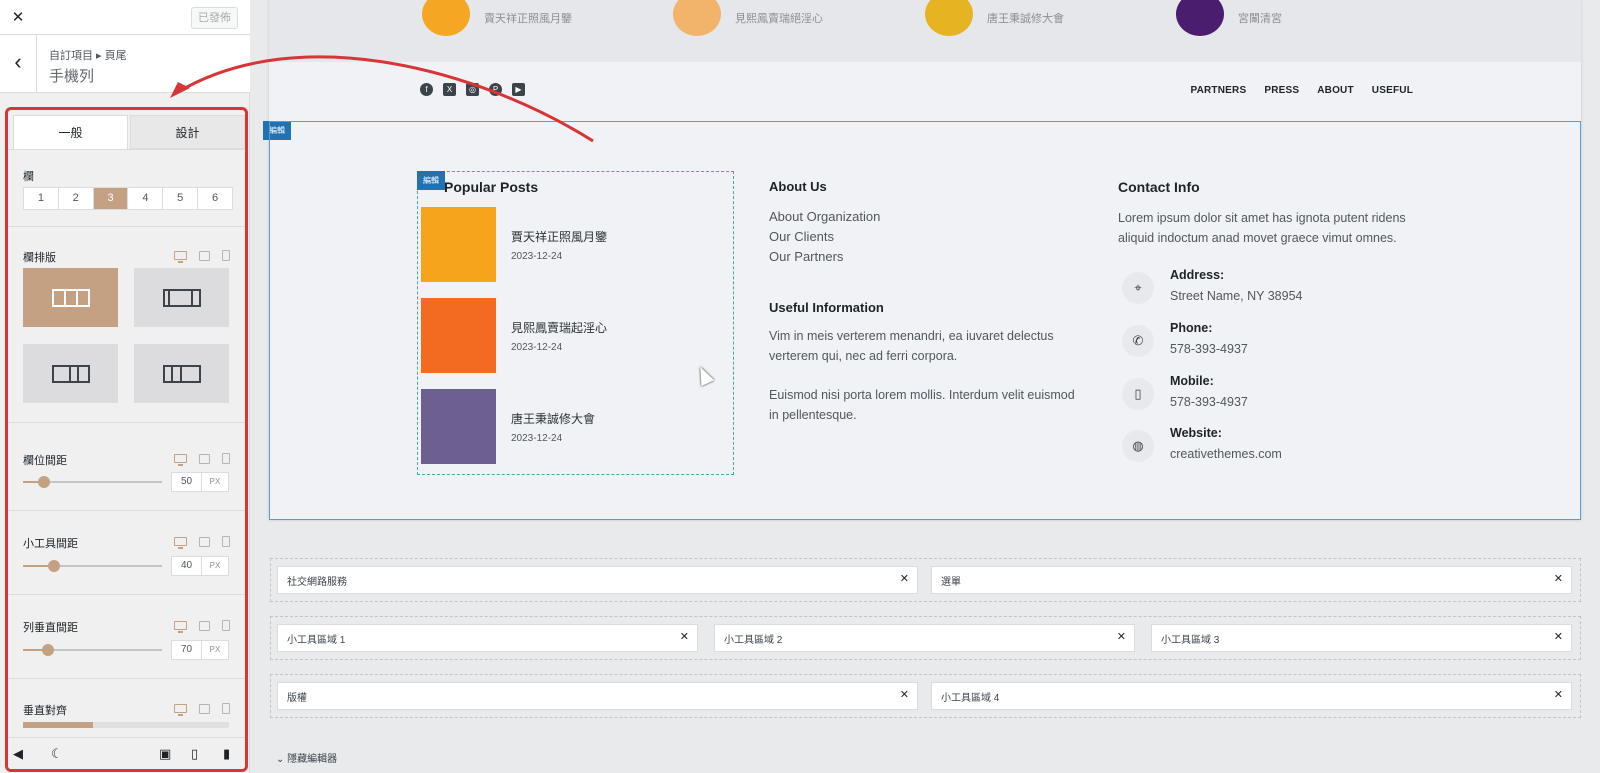 This screenshot has width=1600, height=773. I want to click on column-option-2: 2, so click(76, 198).